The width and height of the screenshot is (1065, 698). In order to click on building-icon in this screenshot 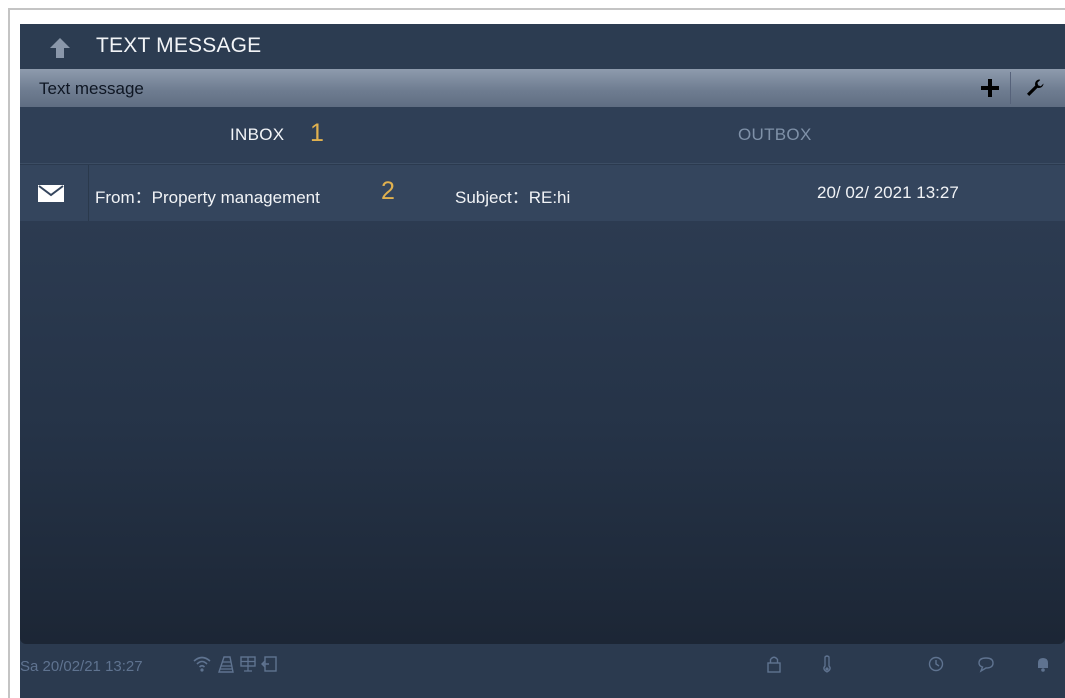, I will do `click(226, 664)`.